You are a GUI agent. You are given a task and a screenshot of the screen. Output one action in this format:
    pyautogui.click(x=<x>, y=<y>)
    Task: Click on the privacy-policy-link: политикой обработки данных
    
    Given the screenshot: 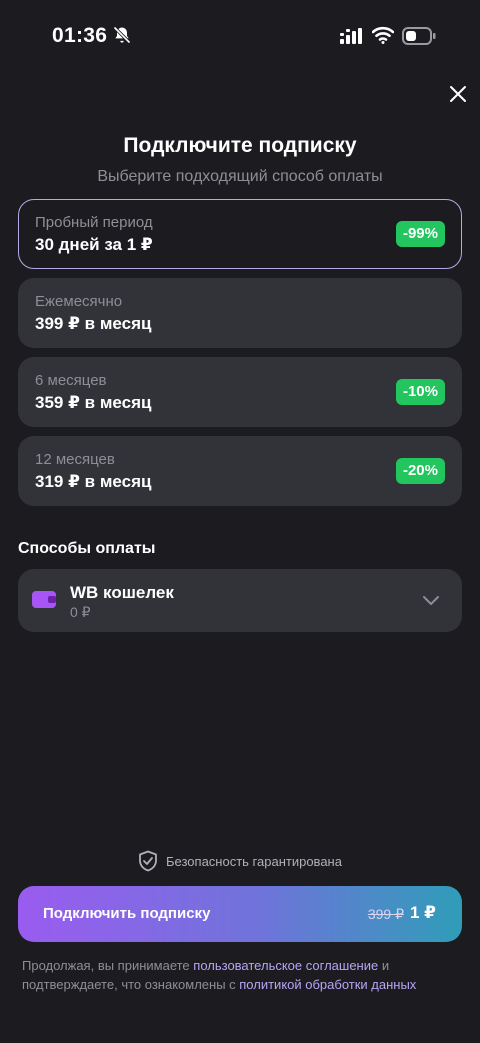 What is the action you would take?
    pyautogui.click(x=327, y=984)
    